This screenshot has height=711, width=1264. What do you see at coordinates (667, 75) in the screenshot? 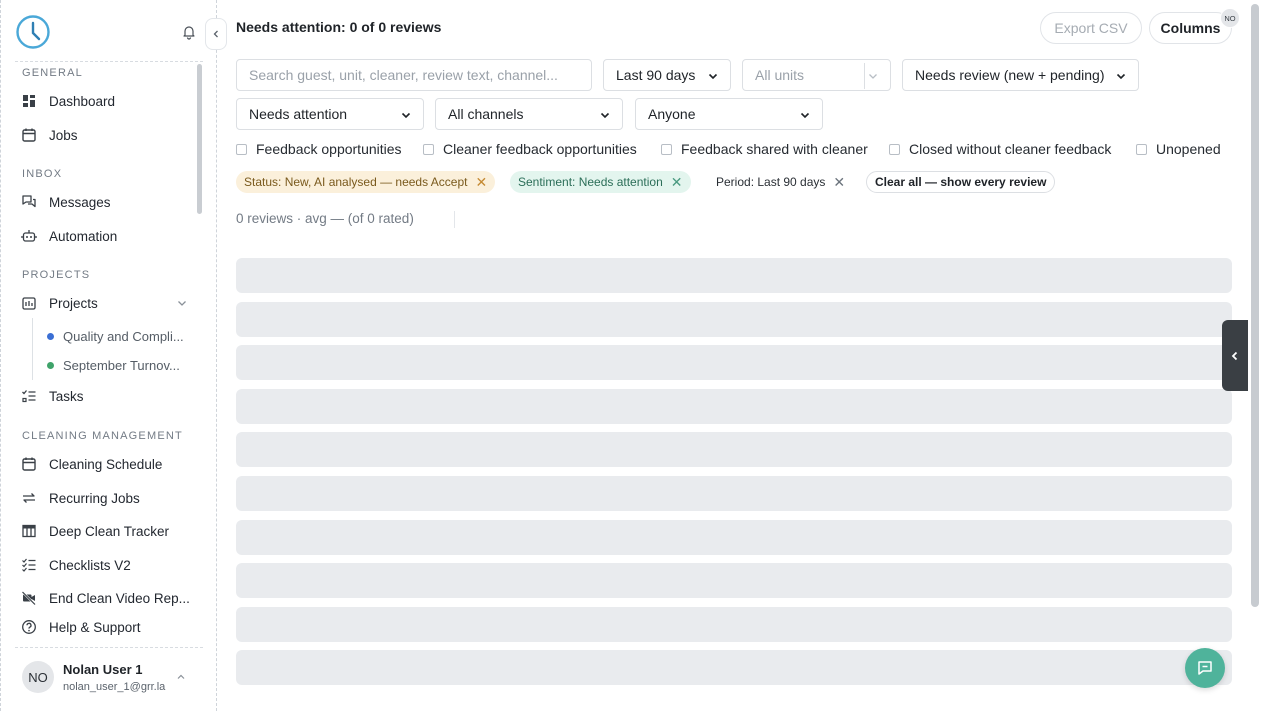
I see `period-select: Last 90 days` at bounding box center [667, 75].